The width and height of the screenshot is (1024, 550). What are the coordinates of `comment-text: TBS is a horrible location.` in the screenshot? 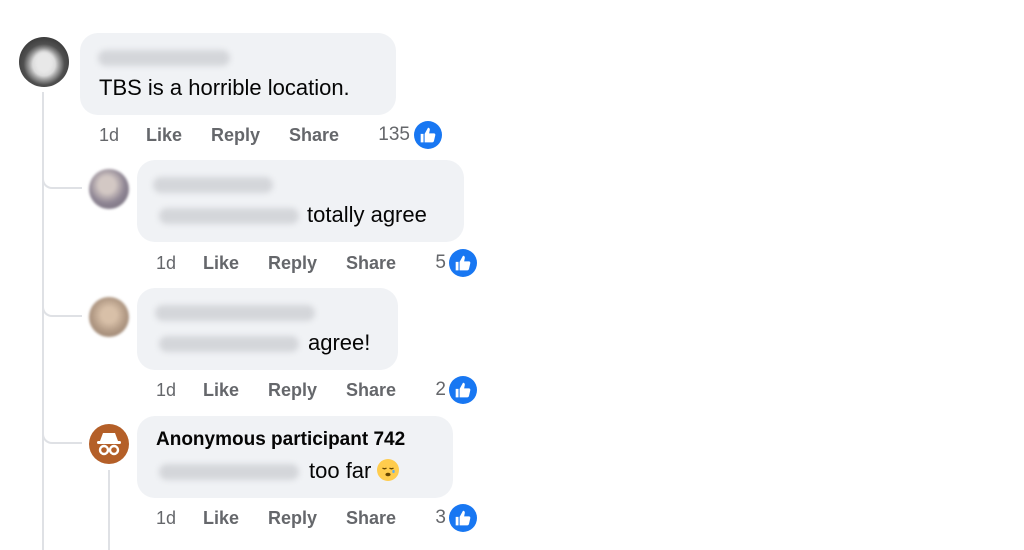 It's located at (224, 87).